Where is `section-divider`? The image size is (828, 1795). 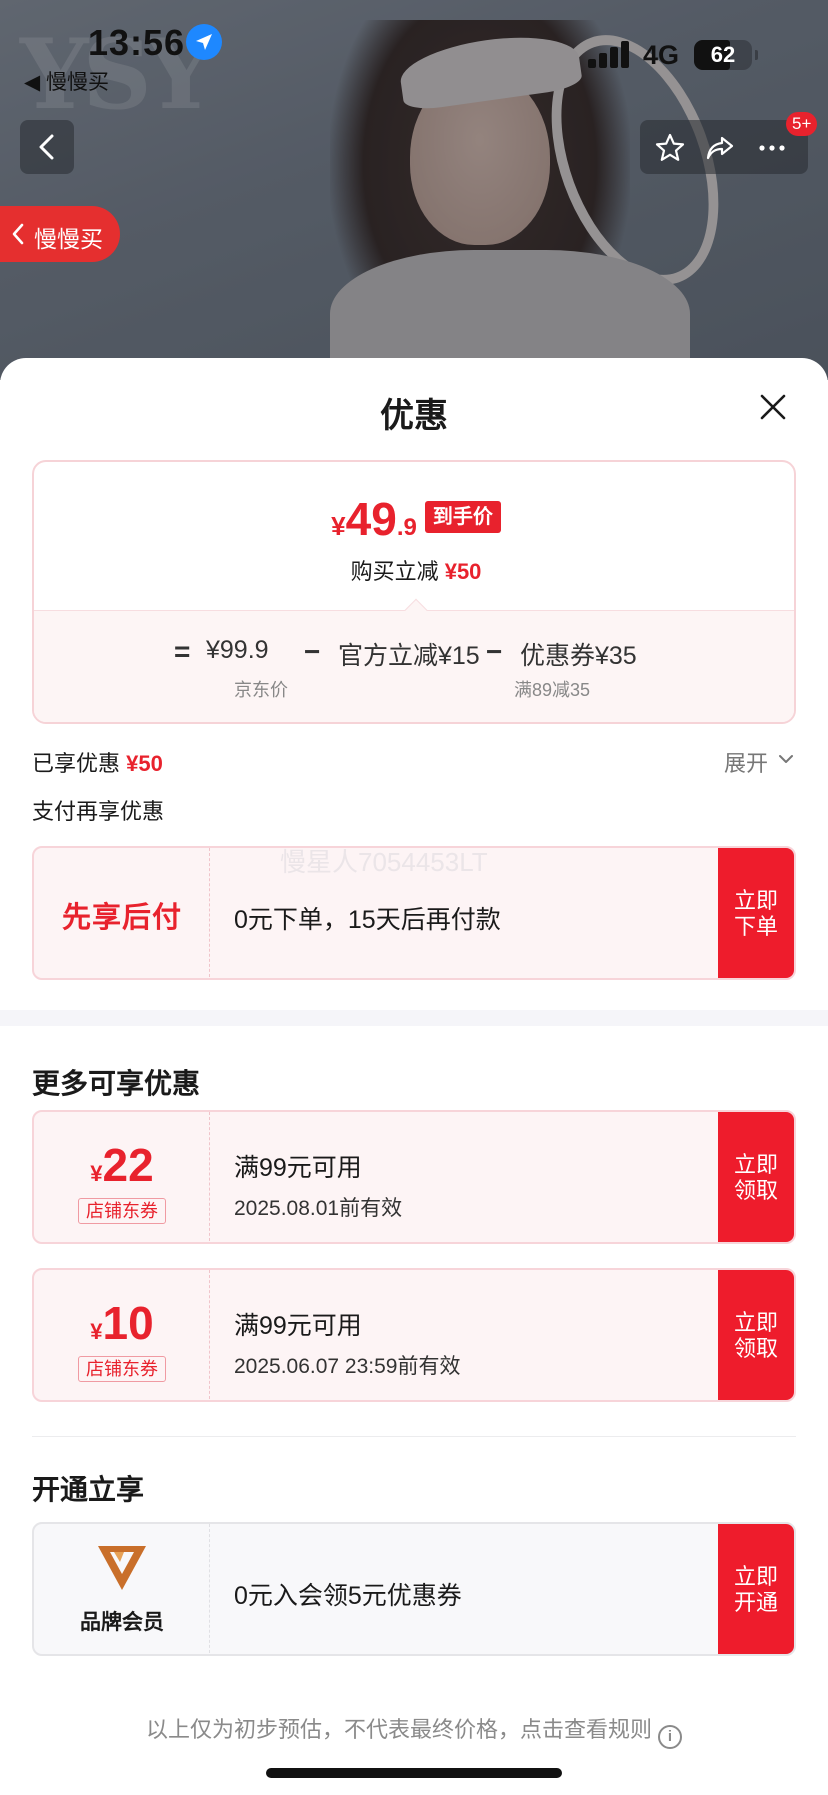 section-divider is located at coordinates (414, 1018).